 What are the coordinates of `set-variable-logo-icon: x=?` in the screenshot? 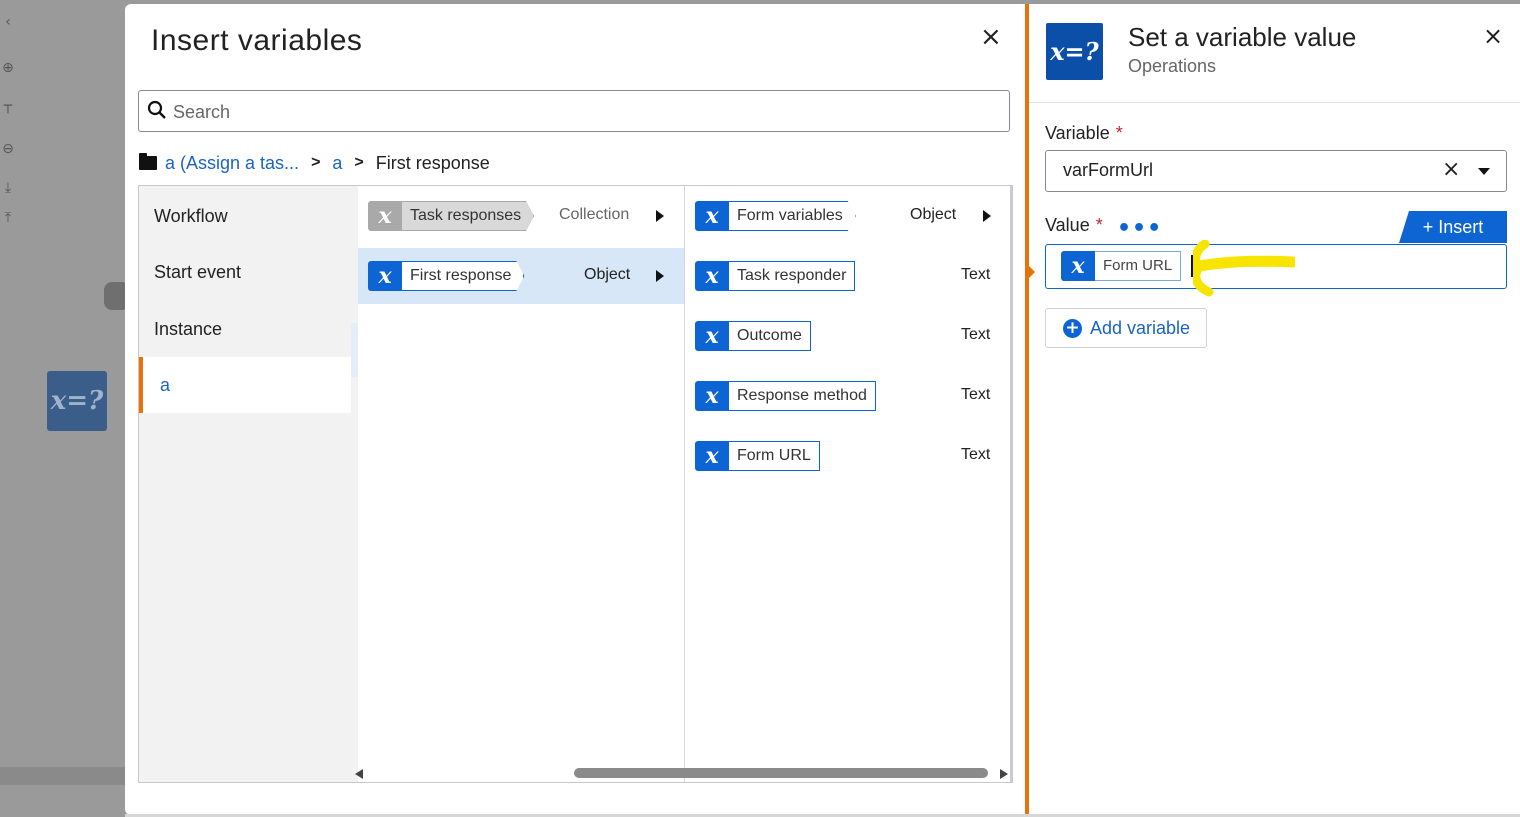 It's located at (1074, 51).